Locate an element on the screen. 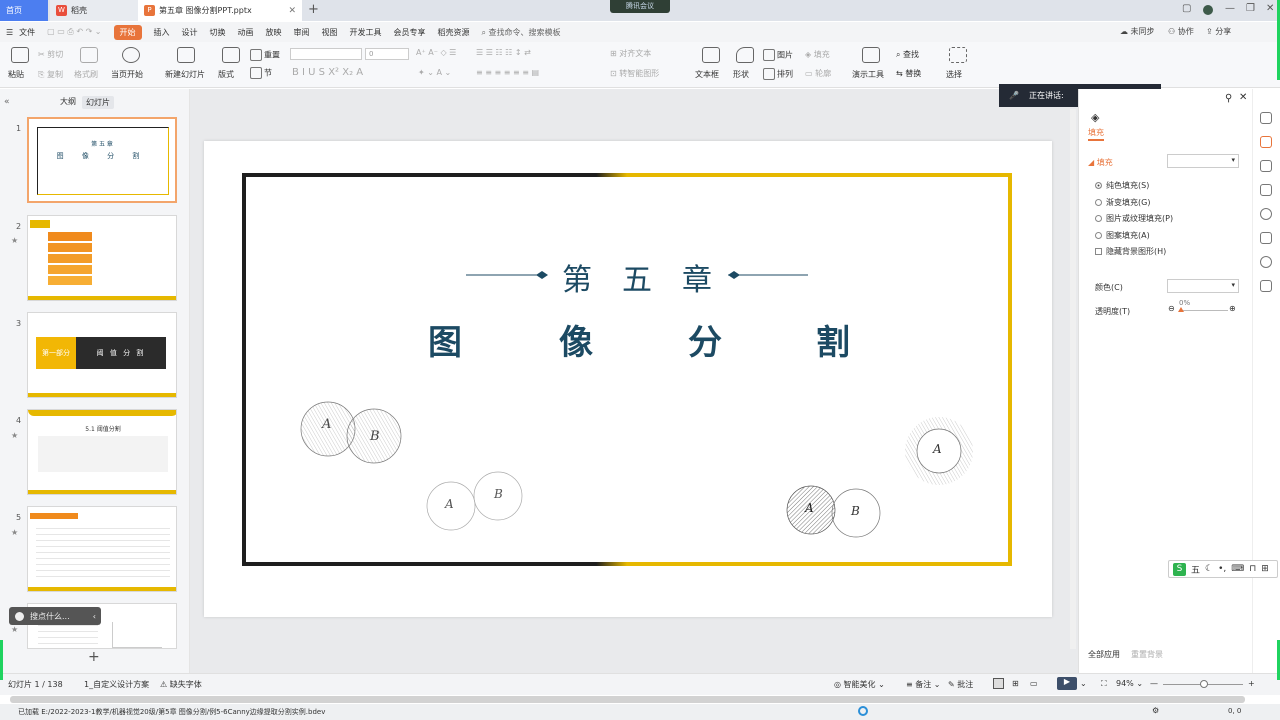 The height and width of the screenshot is (720, 1280). meeting-indicator: 腾讯会议 is located at coordinates (640, 6).